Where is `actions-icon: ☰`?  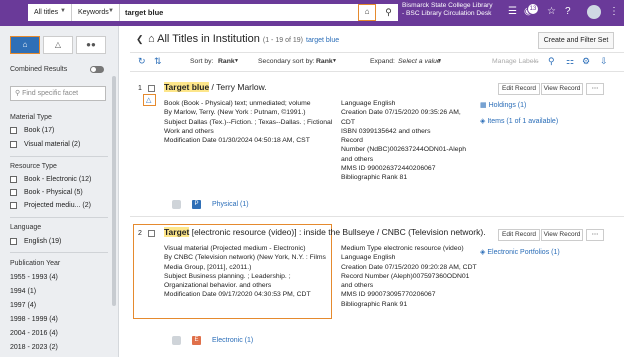 actions-icon: ☰ is located at coordinates (512, 11).